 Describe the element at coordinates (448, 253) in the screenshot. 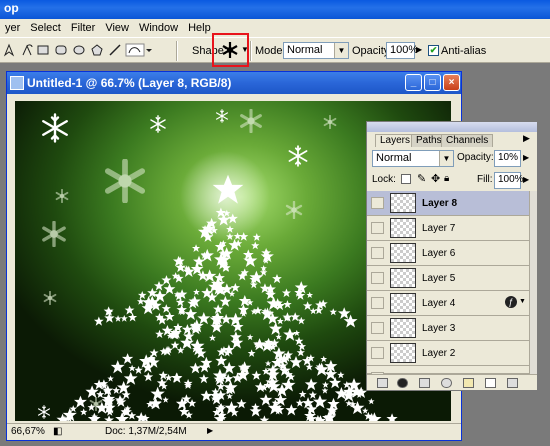

I see `layer-row-6: Layer 6` at that location.